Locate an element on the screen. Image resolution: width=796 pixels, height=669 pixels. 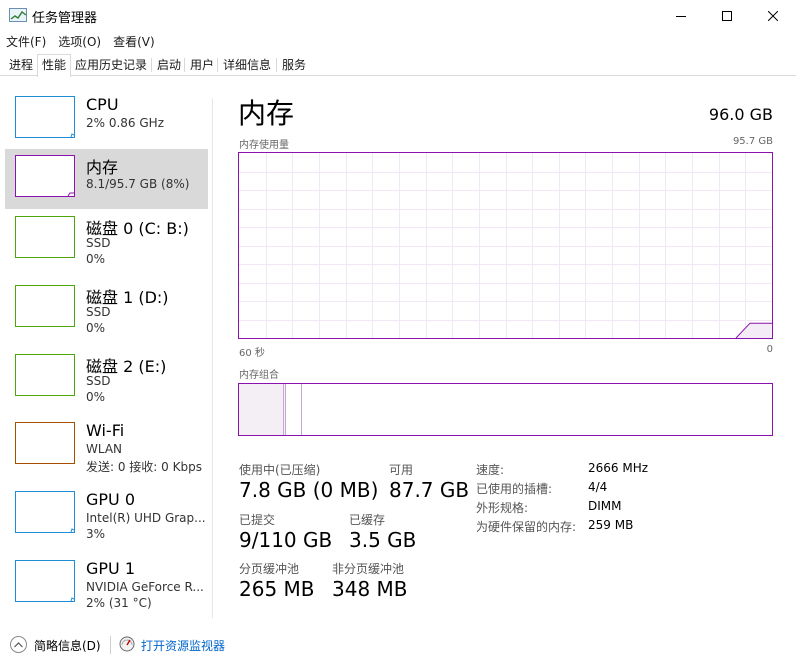
cached-value: 3.5 GB is located at coordinates (383, 540).